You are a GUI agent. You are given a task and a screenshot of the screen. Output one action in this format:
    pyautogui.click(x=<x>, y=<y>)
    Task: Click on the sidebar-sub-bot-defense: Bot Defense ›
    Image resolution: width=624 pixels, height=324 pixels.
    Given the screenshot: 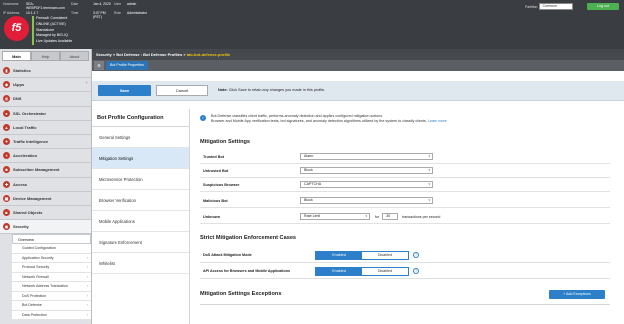 What is the action you would take?
    pyautogui.click(x=51, y=306)
    